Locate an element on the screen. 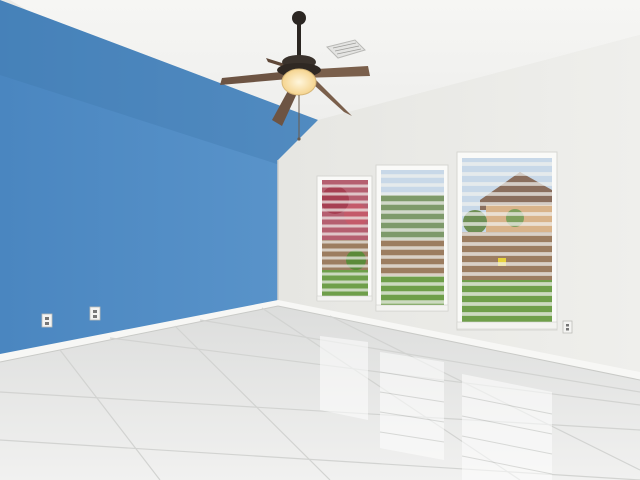 This screenshot has height=480, width=640. wall-outlet-right is located at coordinates (567, 327).